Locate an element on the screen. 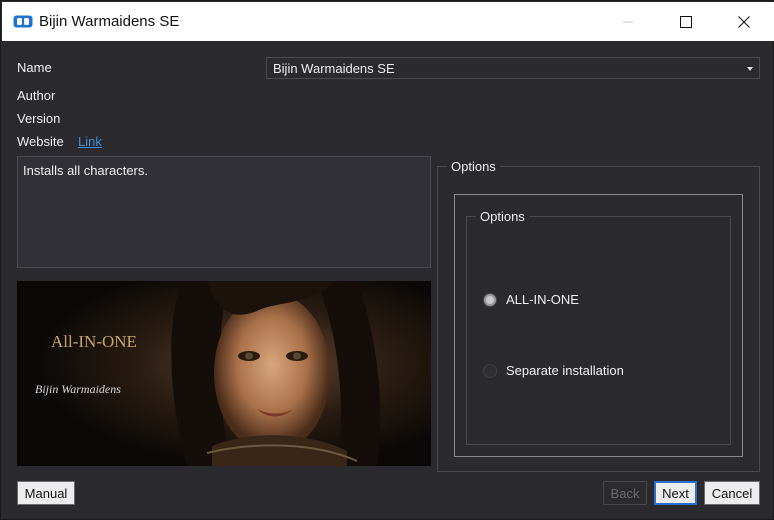 Image resolution: width=774 pixels, height=520 pixels. preview-signature: Bijin Warmaidens is located at coordinates (78, 389).